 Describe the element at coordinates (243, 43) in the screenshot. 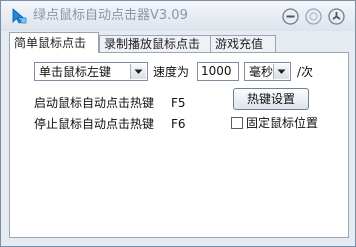

I see `tab-game-recharge: 游戏充值` at that location.